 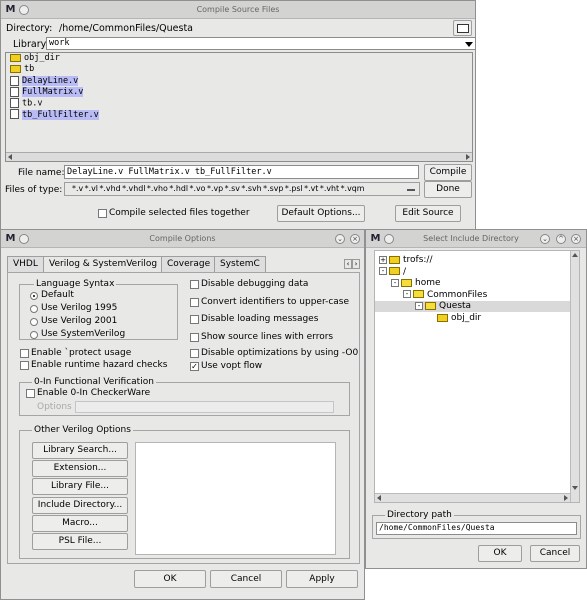 What do you see at coordinates (194, 353) in the screenshot?
I see `disable-optimizations-checkbox` at bounding box center [194, 353].